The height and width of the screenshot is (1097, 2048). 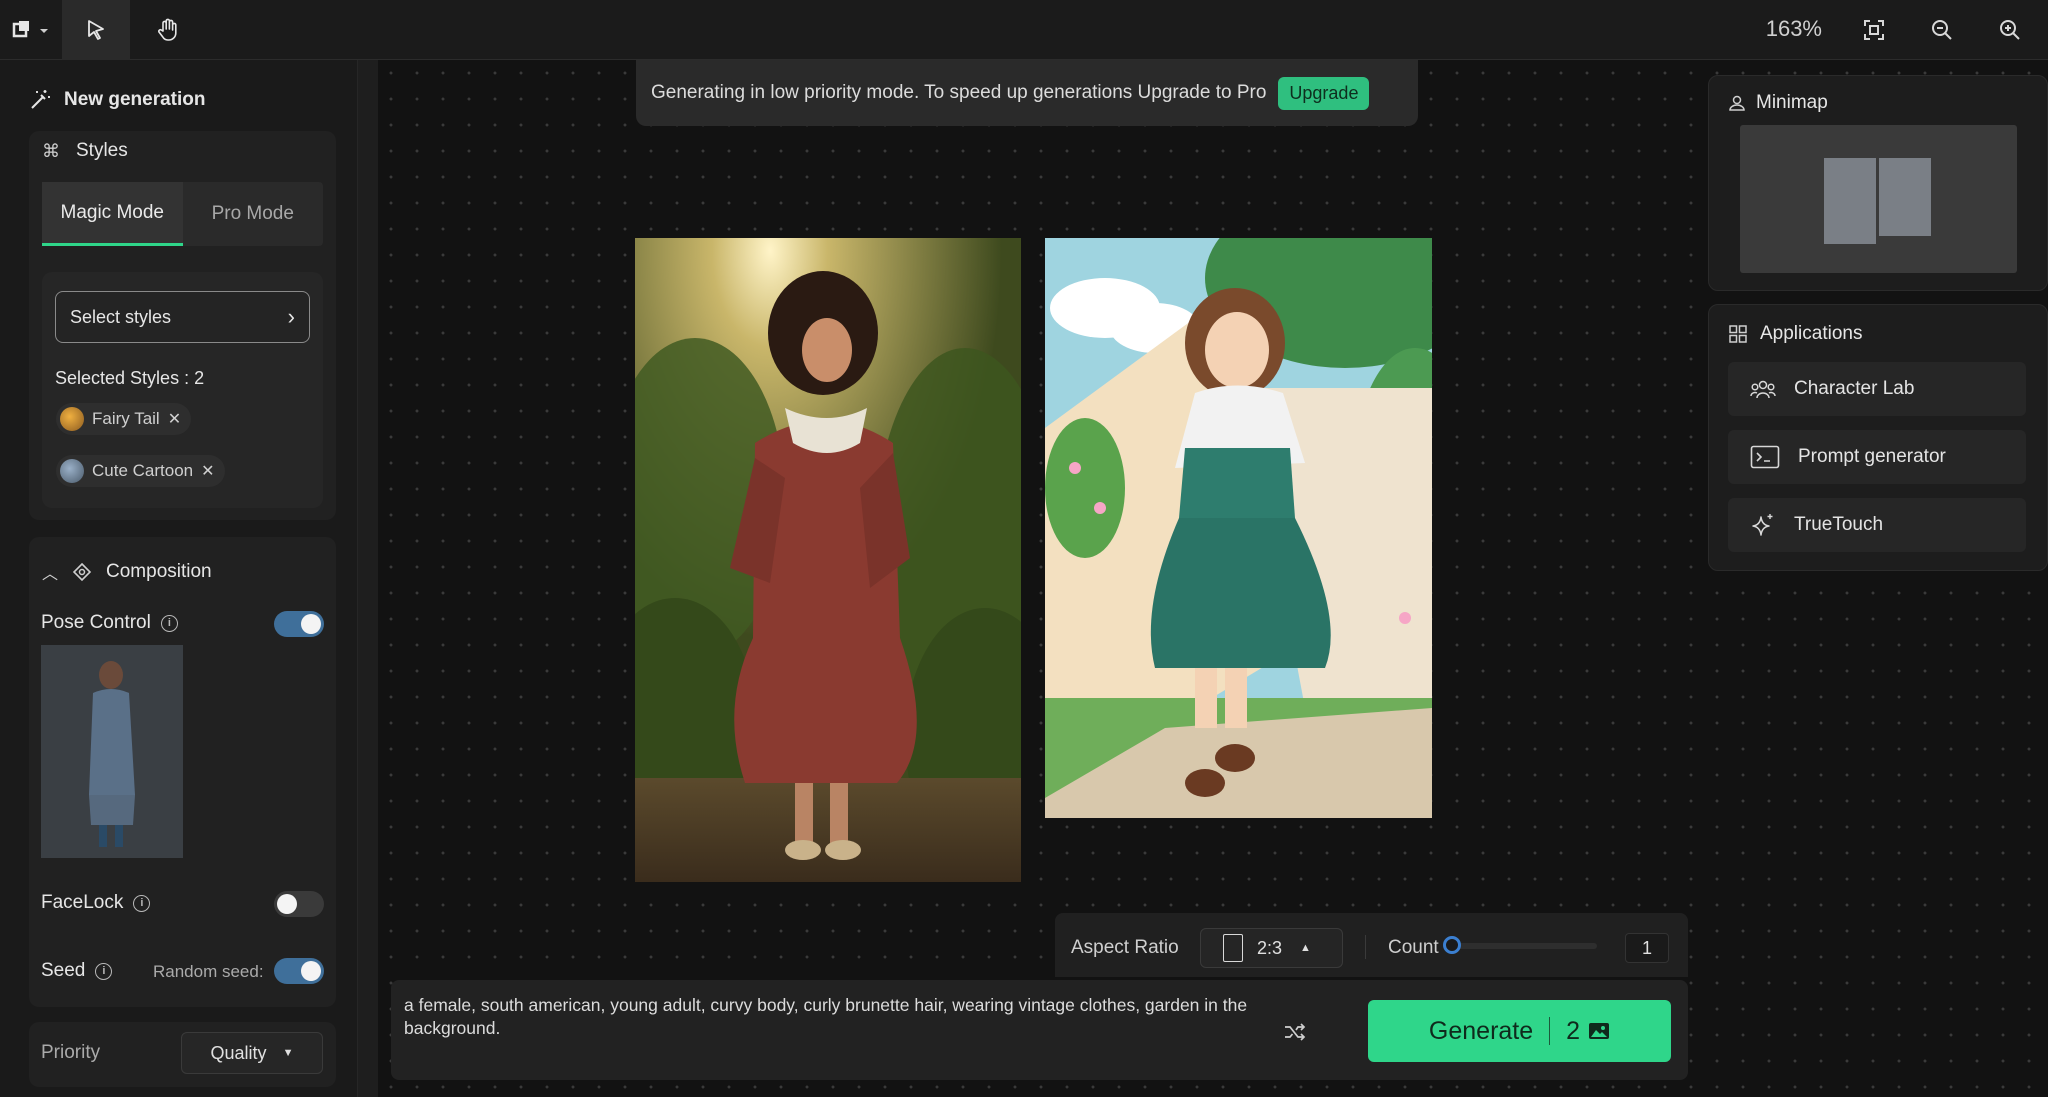 What do you see at coordinates (40, 99) in the screenshot?
I see `magic-wand-icon` at bounding box center [40, 99].